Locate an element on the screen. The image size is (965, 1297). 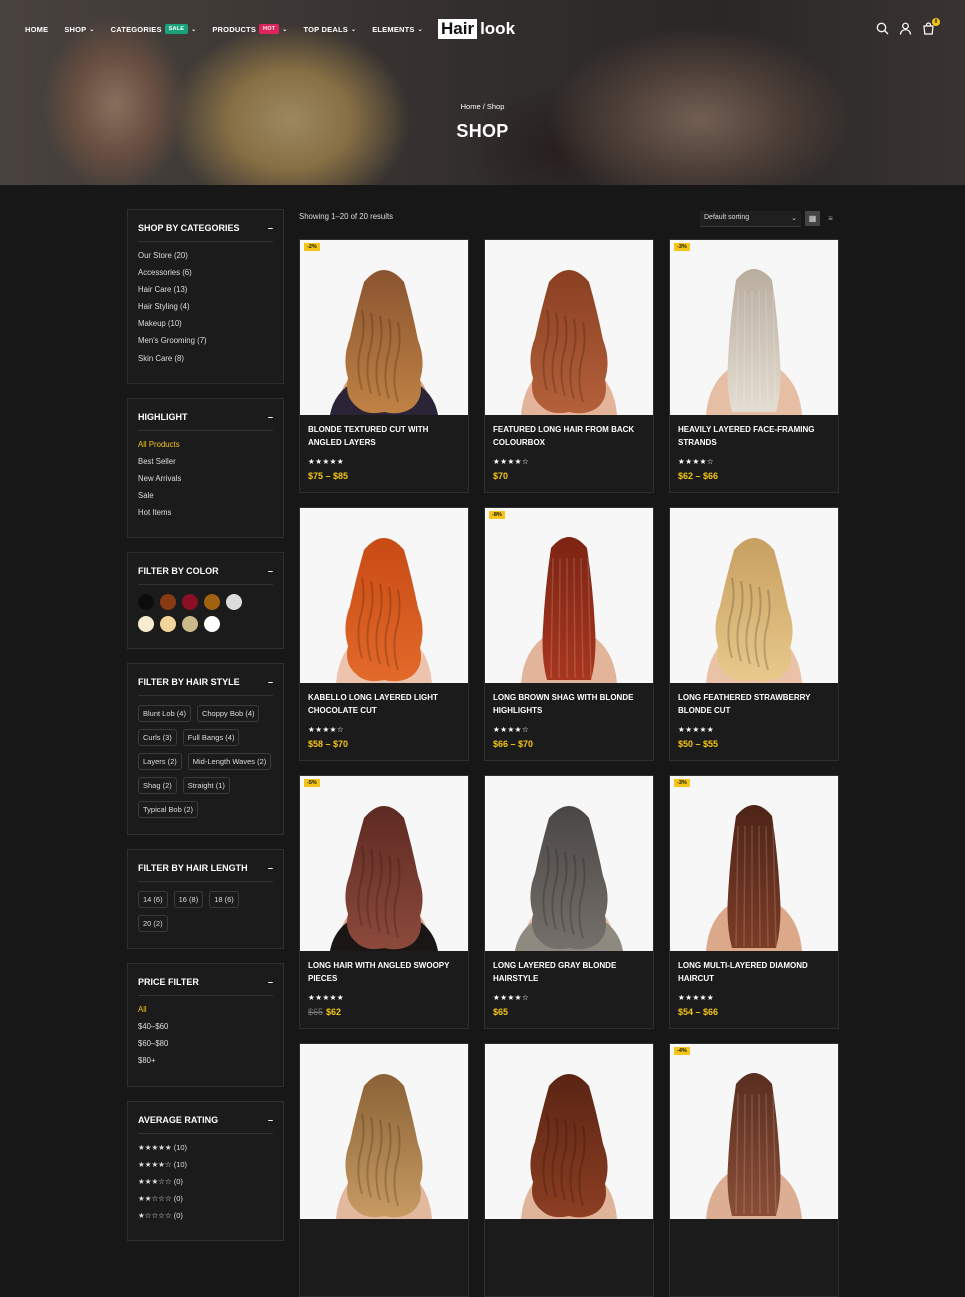
filter-tag: 16 (8) is located at coordinates (188, 900).